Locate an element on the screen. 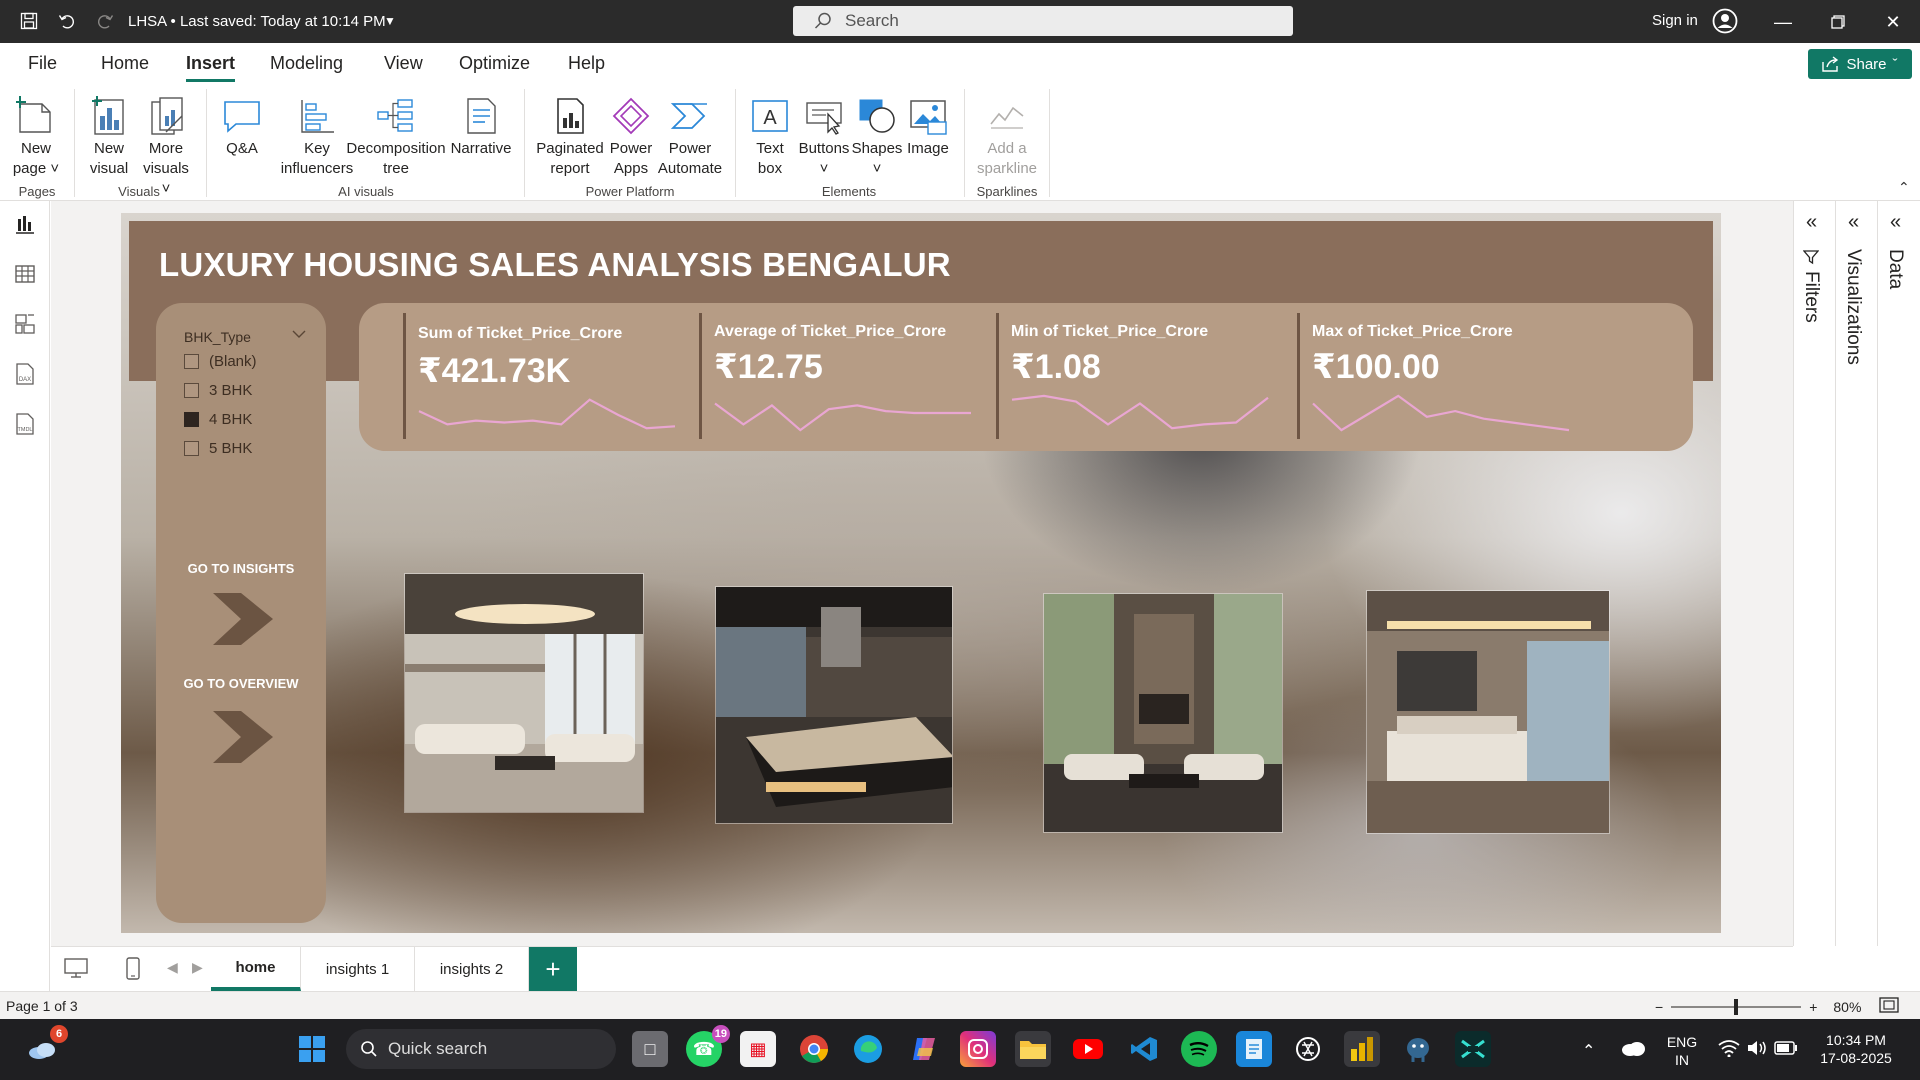  document-title: LHSA • Last saved: Today at 10:14 PM is located at coordinates (257, 21).